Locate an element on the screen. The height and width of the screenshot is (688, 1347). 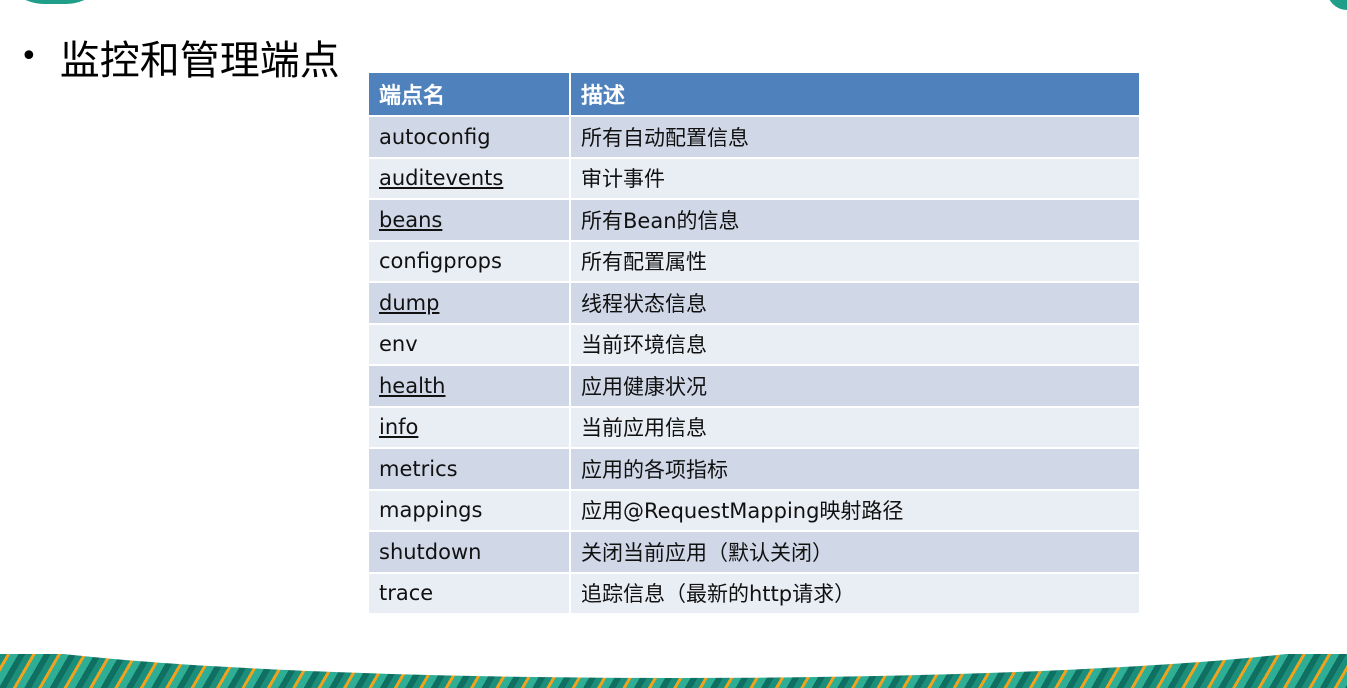
endpoint-name-autoconfig: autoconfig is located at coordinates (435, 136).